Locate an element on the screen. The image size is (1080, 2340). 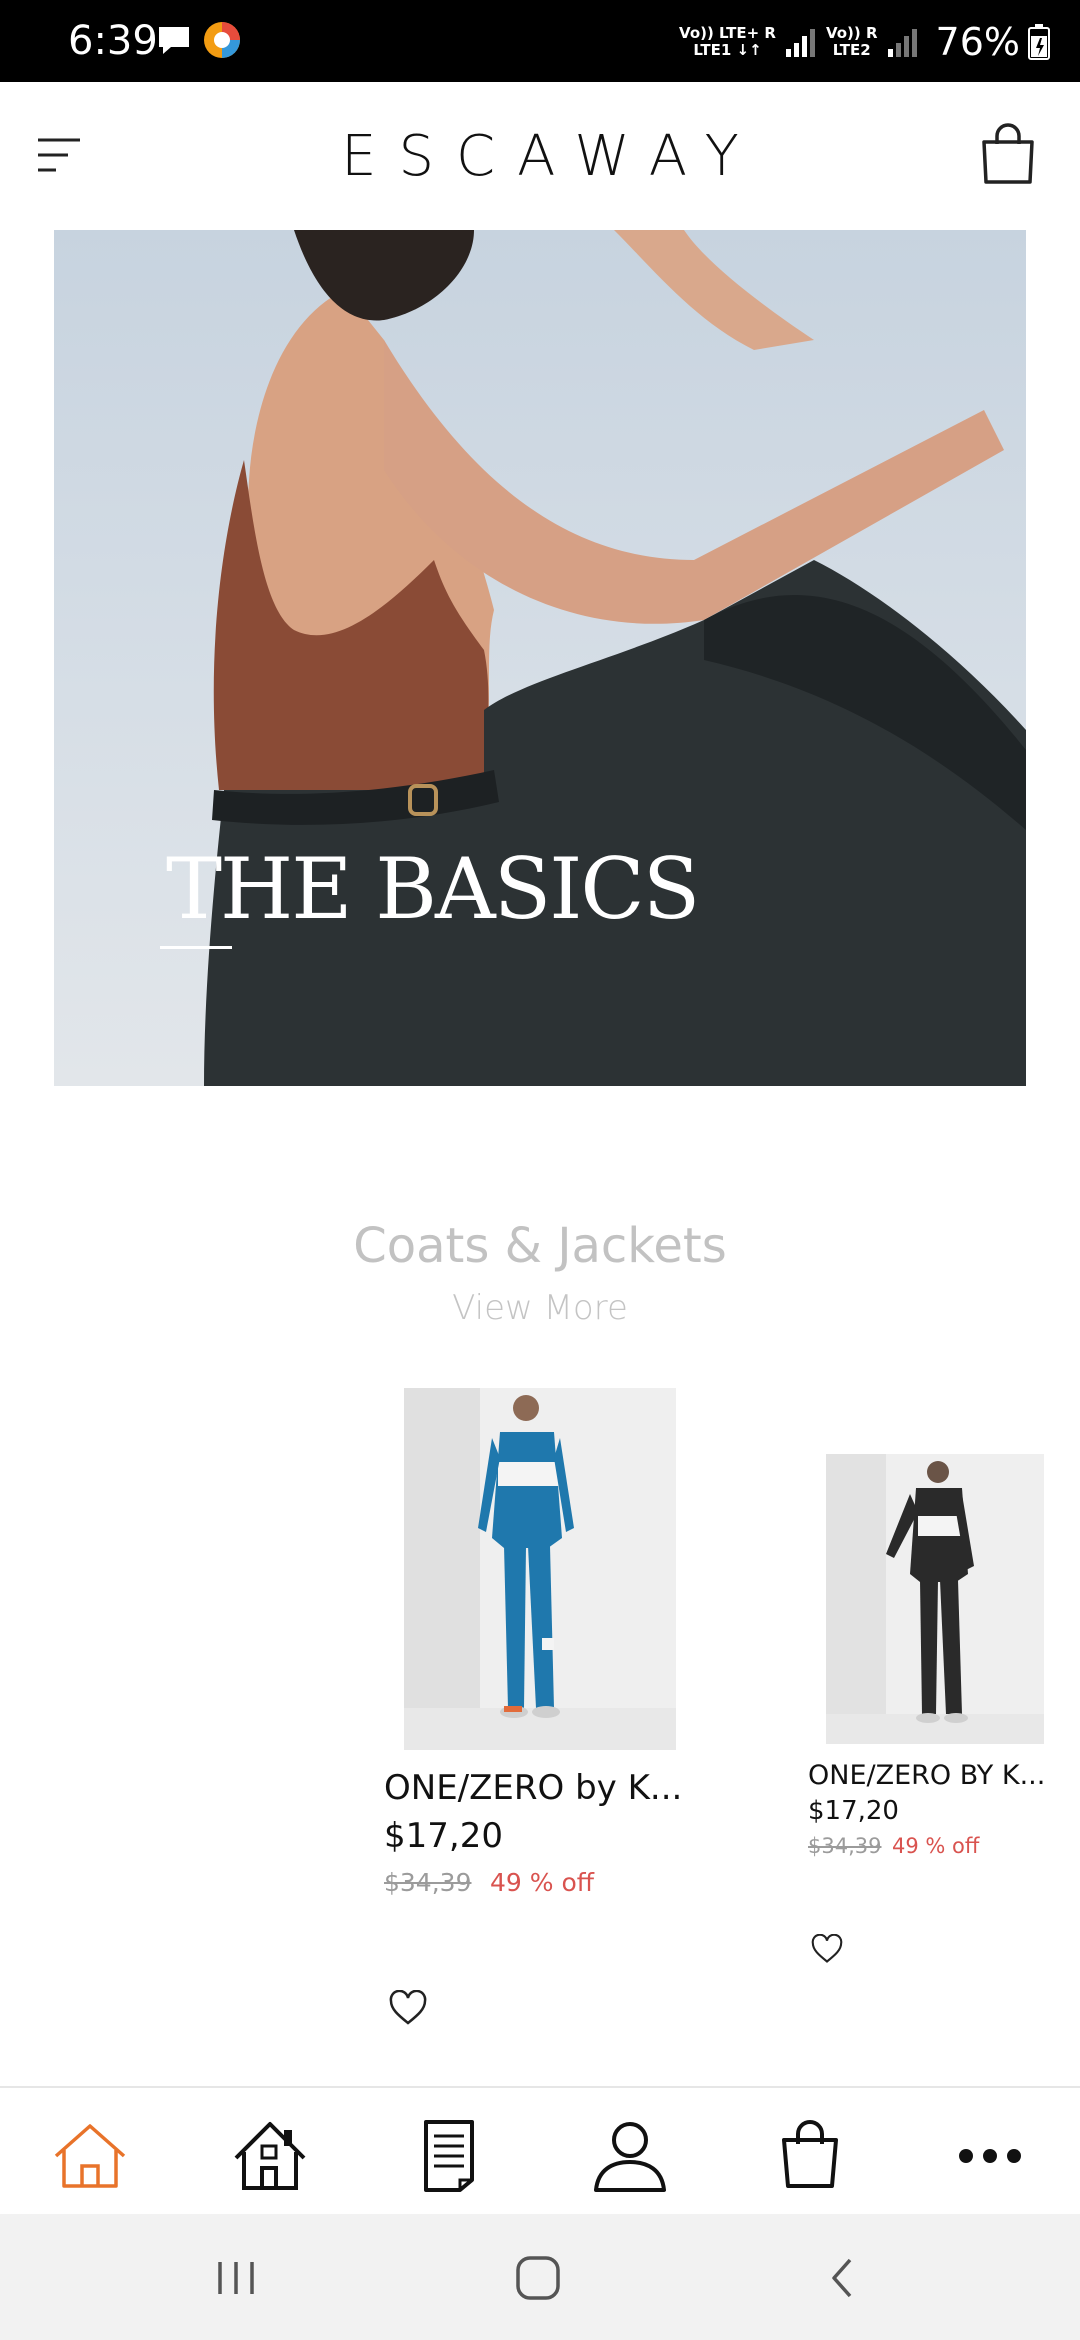
sim1-top: Vo)) LTE+ R is located at coordinates (727, 33).